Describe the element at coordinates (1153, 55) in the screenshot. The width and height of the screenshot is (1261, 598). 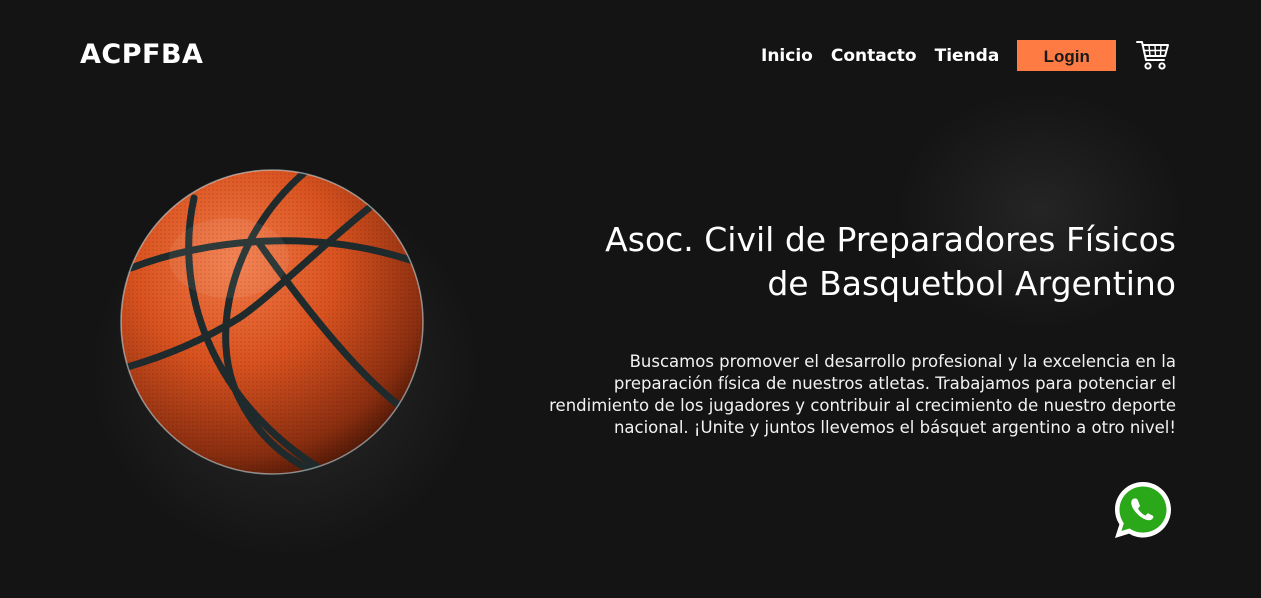
I see `shopping-cart-icon` at that location.